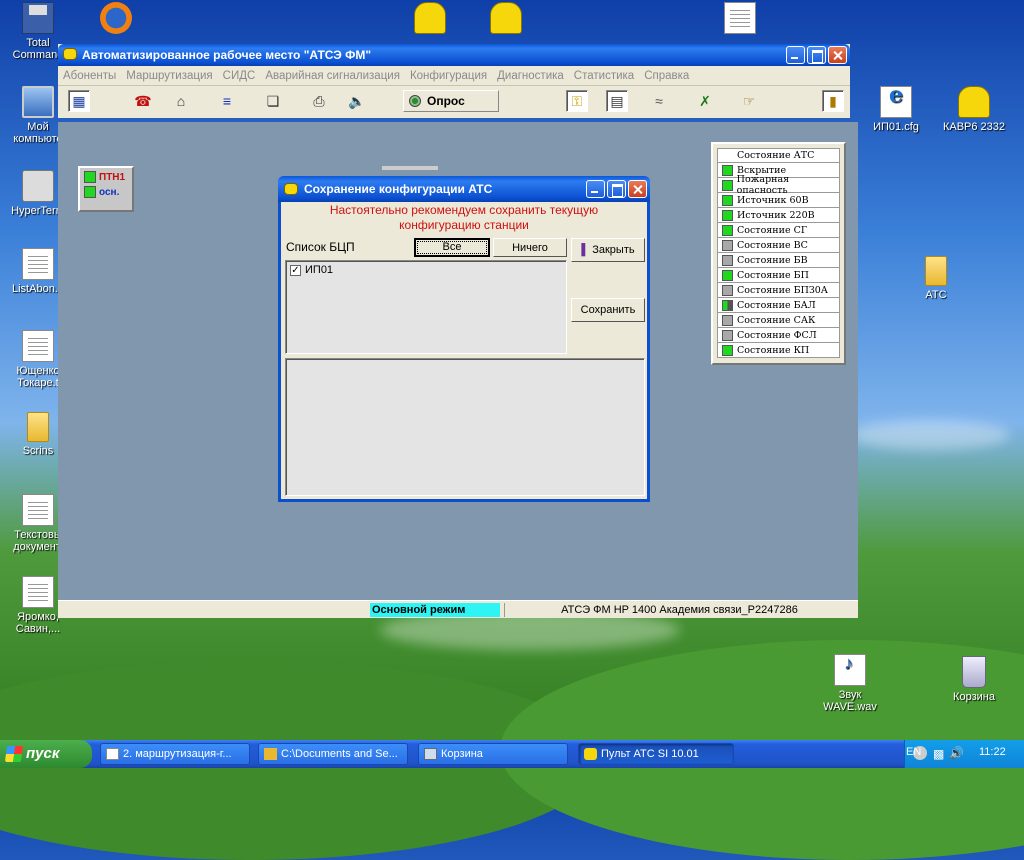  What do you see at coordinates (659, 101) in the screenshot?
I see `antenna-icon: ≈` at bounding box center [659, 101].